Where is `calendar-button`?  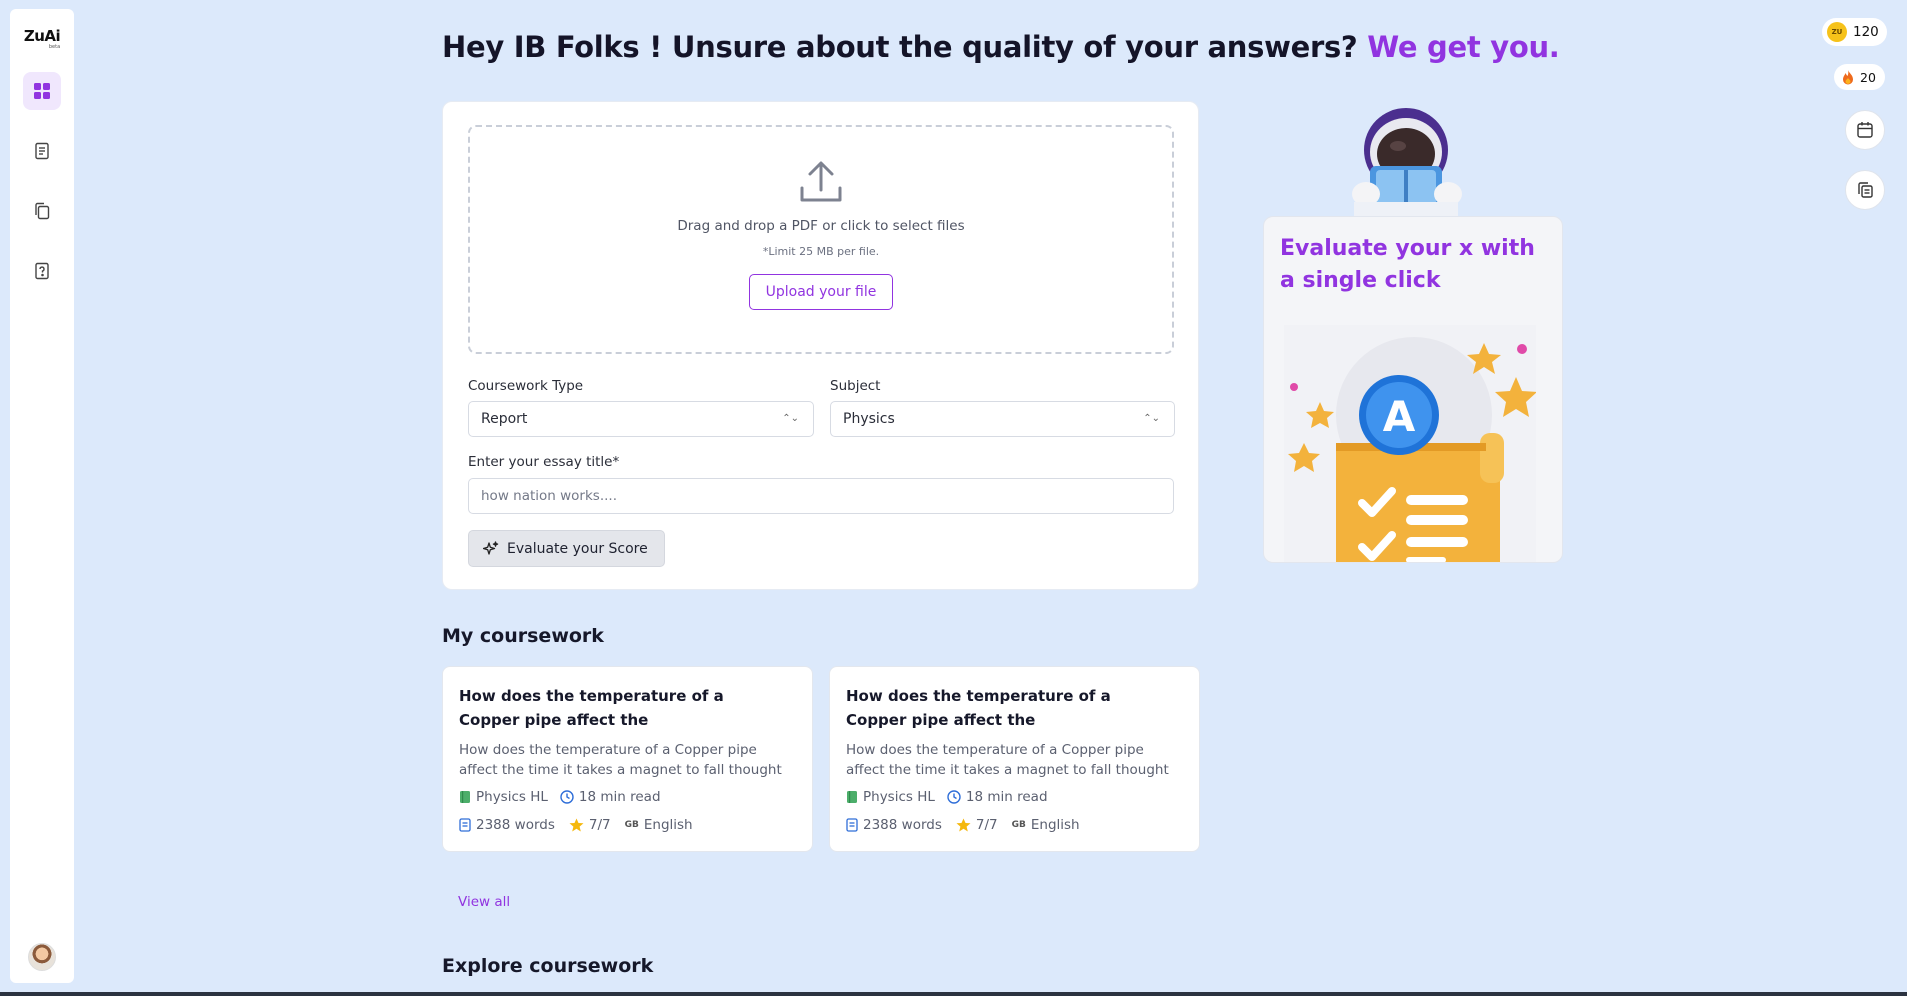
calendar-button is located at coordinates (1865, 130).